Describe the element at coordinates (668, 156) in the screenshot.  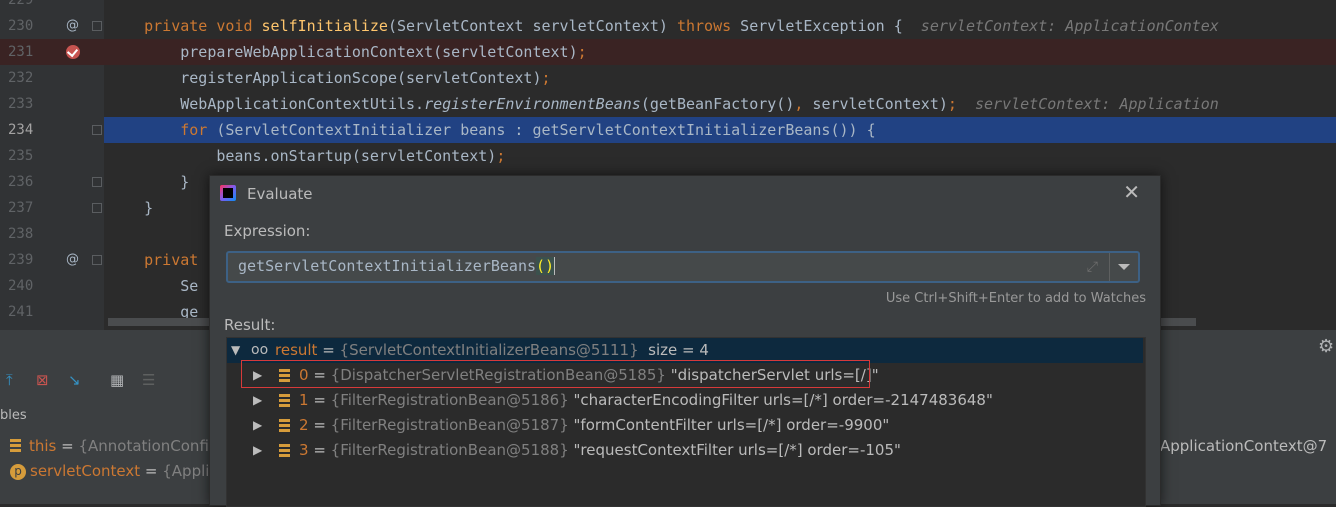
I see `code-line: 235 beans.onStartup(servletContext);` at that location.